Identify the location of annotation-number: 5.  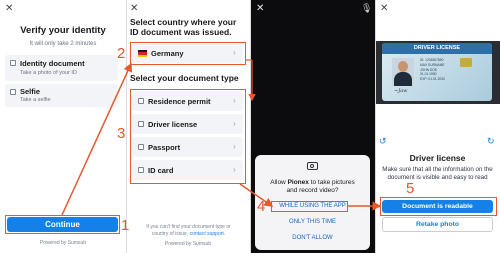
(410, 188).